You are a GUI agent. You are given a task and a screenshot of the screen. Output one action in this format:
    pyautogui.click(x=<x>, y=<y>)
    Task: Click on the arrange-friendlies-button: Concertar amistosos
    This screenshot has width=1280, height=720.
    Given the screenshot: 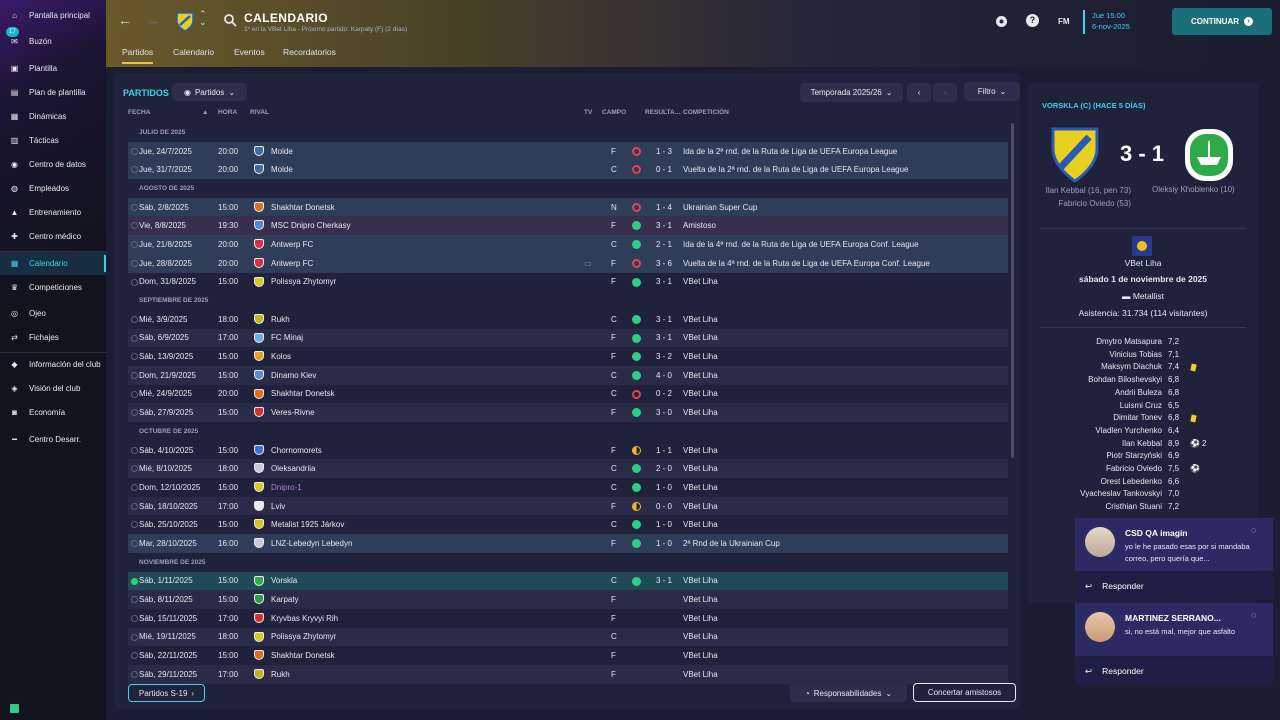 What is the action you would take?
    pyautogui.click(x=964, y=692)
    